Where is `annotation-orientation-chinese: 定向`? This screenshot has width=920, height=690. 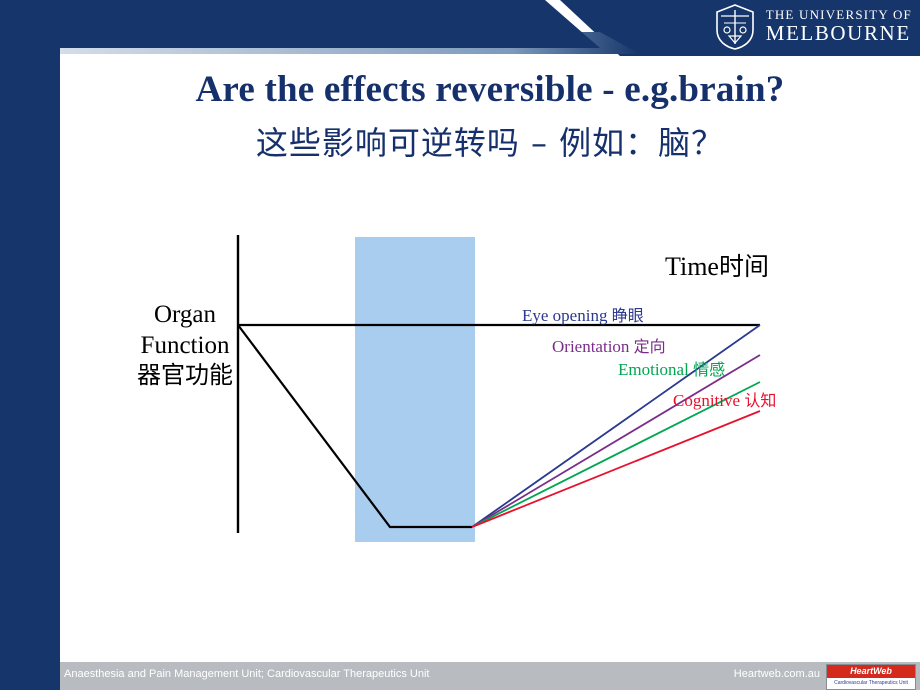
annotation-orientation-chinese: 定向 is located at coordinates (649, 346).